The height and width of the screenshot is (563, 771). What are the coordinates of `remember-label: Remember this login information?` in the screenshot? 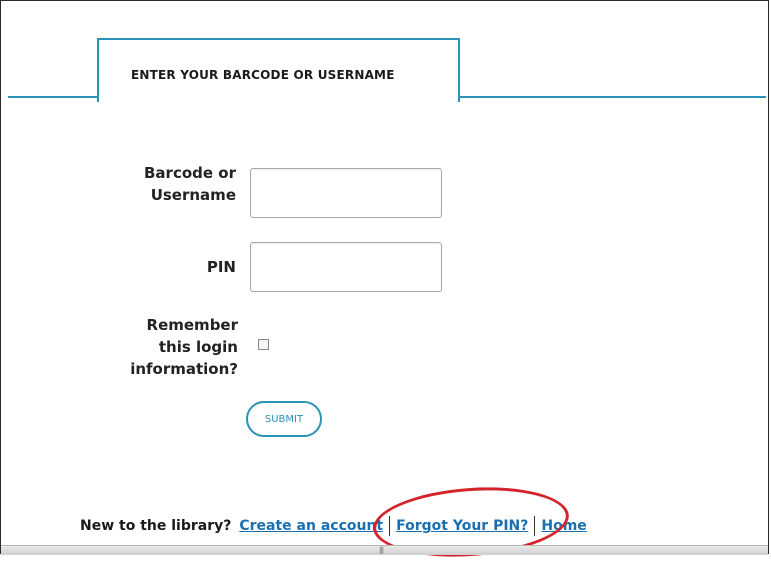 It's located at (175, 347).